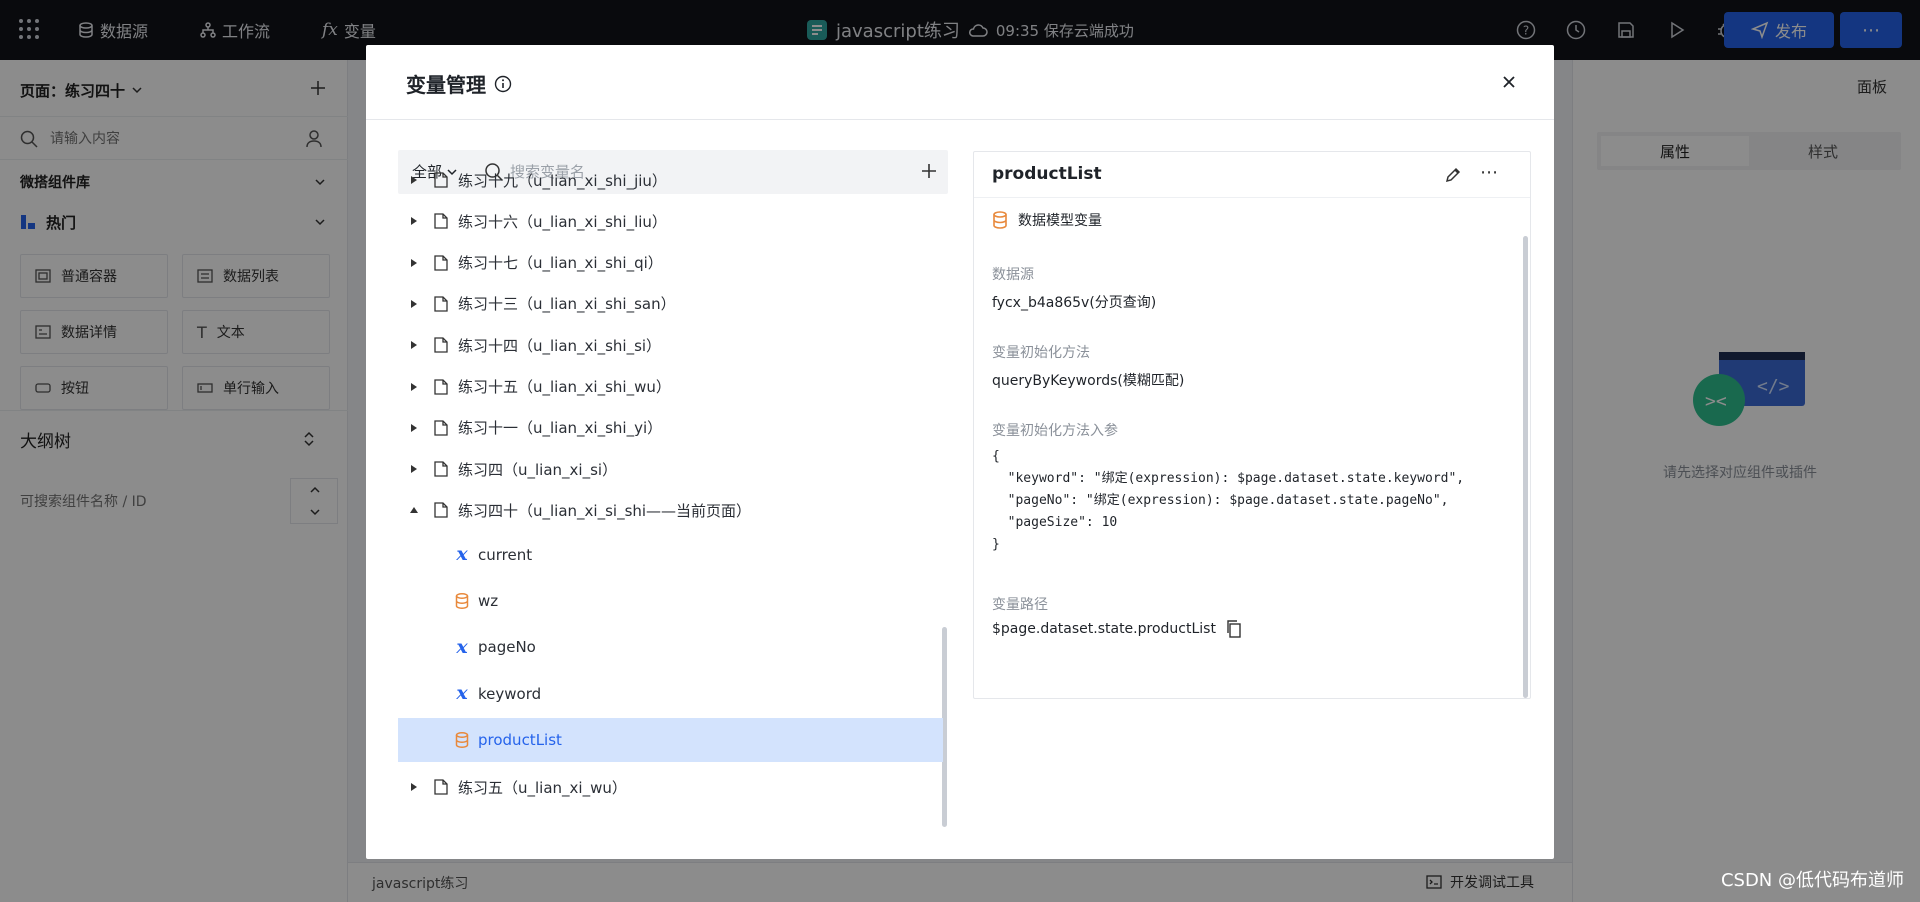 This screenshot has height=902, width=1920. I want to click on page-tree-label: 练习十九（u_lian_xi_shi_jiu）, so click(562, 180).